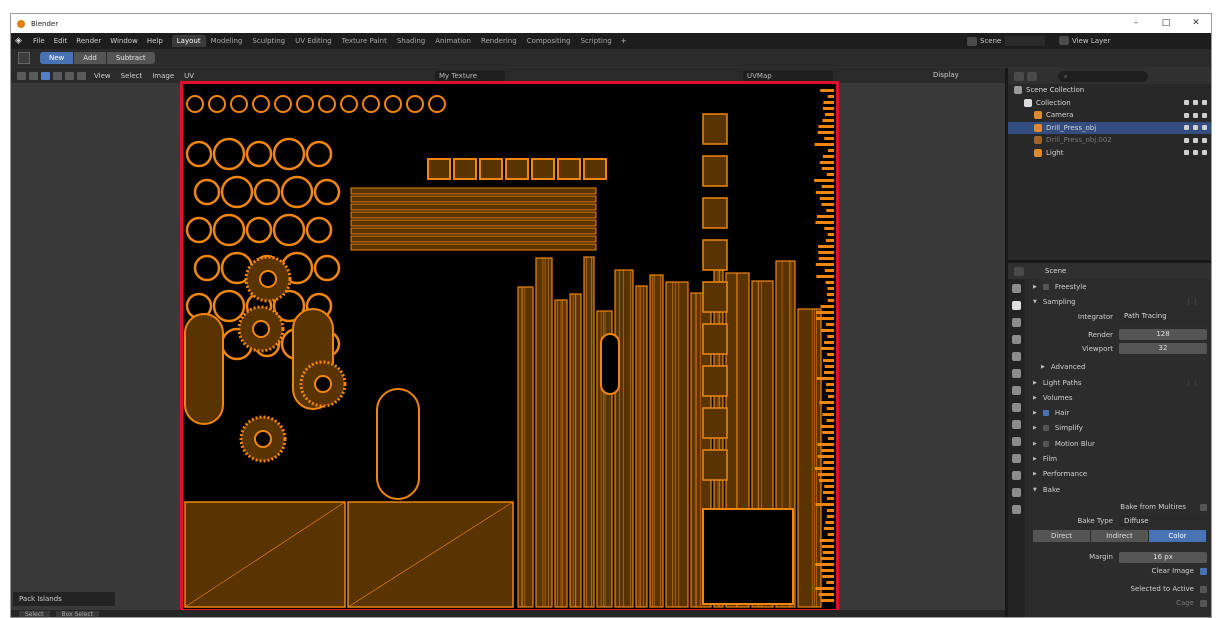 The width and height of the screenshot is (1222, 618). I want to click on indirect-toggle: Indirect, so click(1119, 536).